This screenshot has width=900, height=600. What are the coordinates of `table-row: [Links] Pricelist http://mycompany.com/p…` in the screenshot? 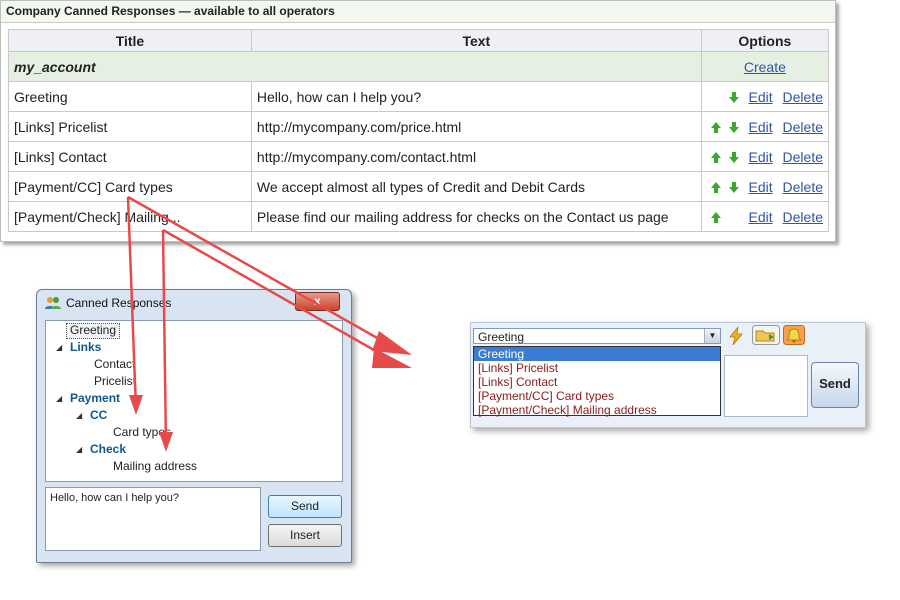 It's located at (419, 126).